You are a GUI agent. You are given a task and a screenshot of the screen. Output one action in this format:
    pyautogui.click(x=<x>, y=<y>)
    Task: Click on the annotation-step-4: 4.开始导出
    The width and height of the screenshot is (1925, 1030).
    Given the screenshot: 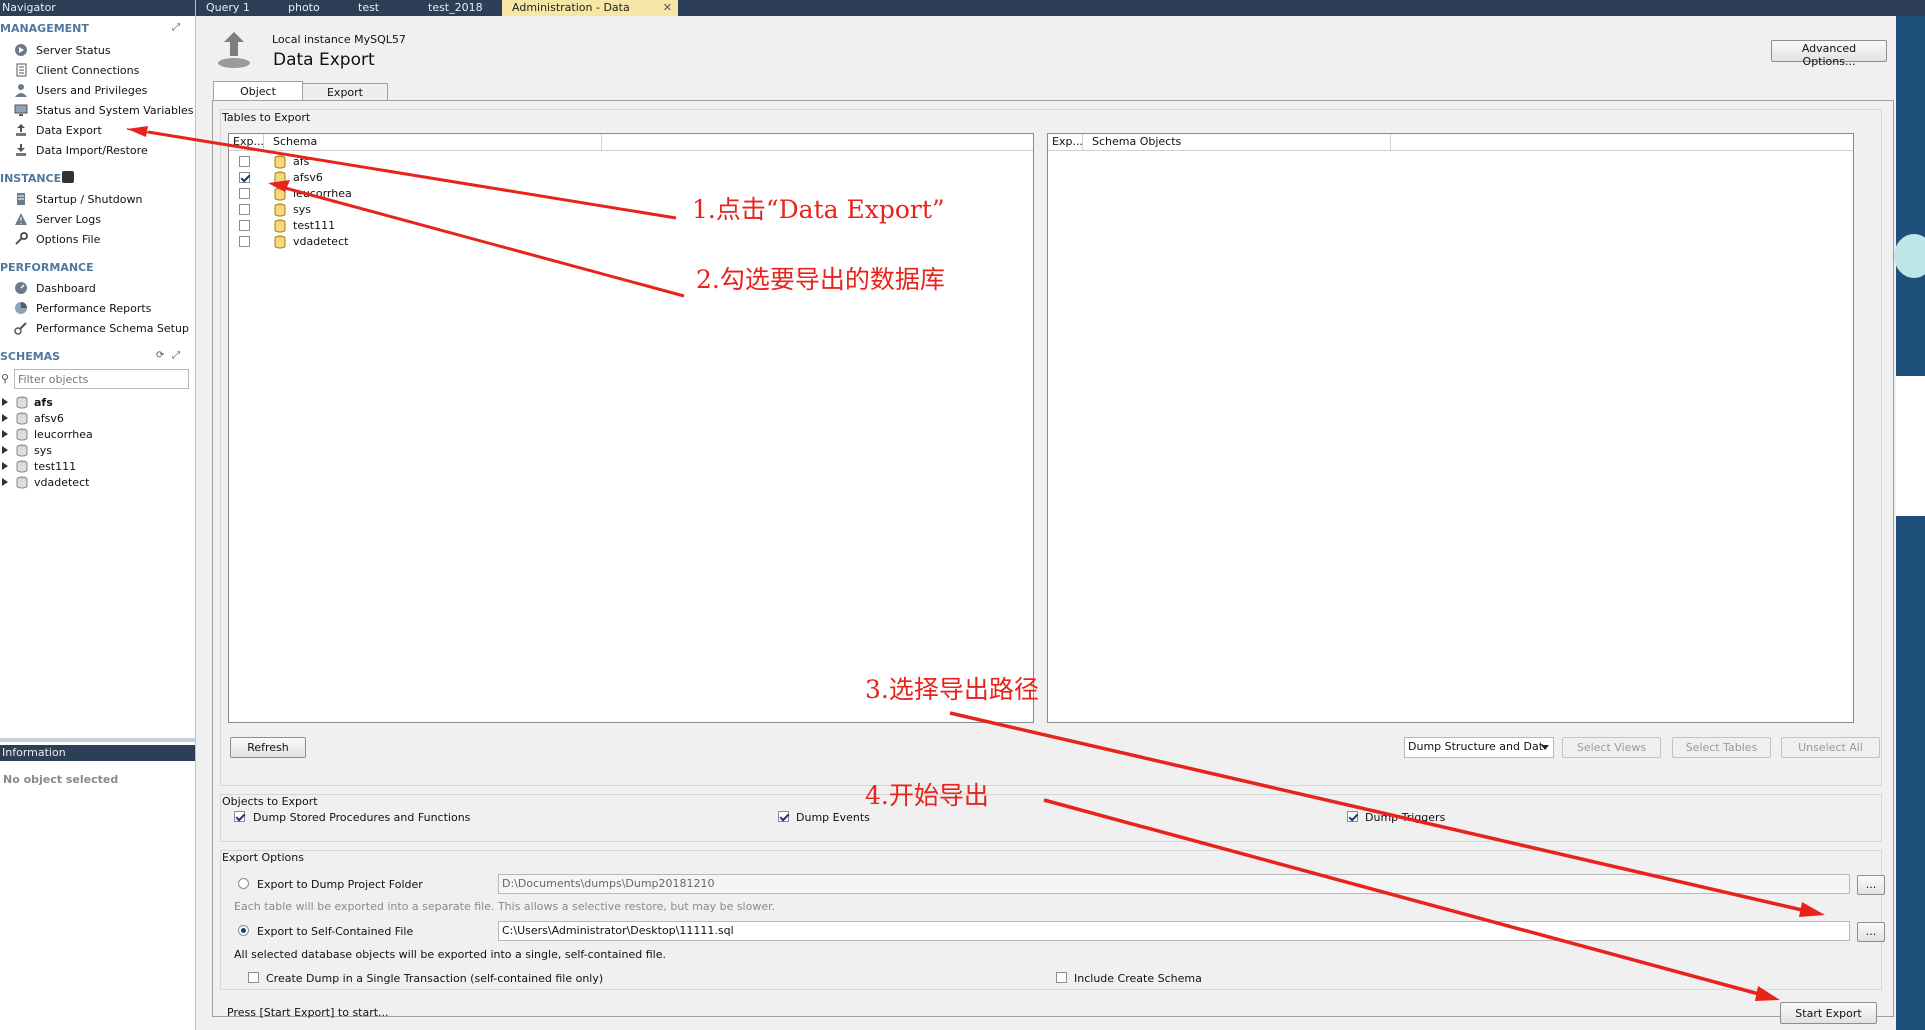 What is the action you would take?
    pyautogui.click(x=927, y=795)
    